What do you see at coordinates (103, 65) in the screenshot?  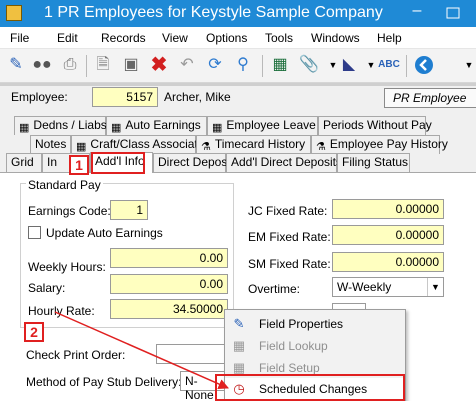 I see `new-document-icon: 🗎` at bounding box center [103, 65].